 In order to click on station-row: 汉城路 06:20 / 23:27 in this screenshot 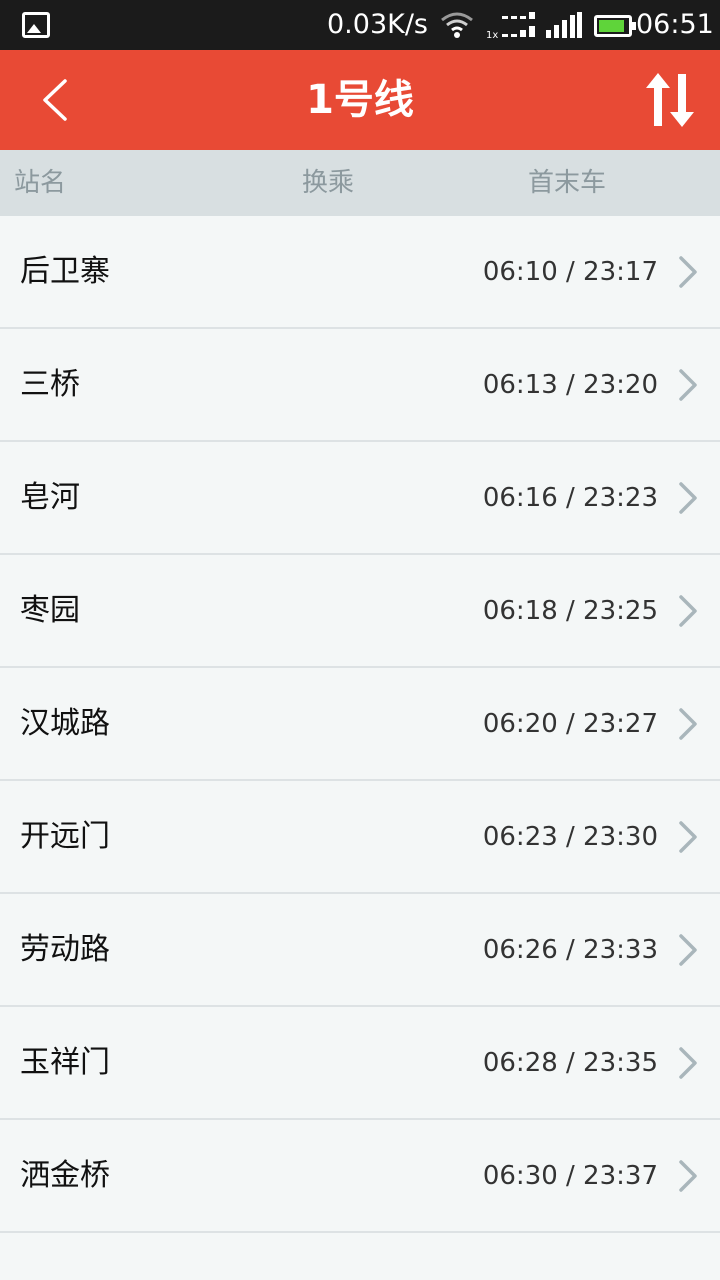, I will do `click(360, 724)`.